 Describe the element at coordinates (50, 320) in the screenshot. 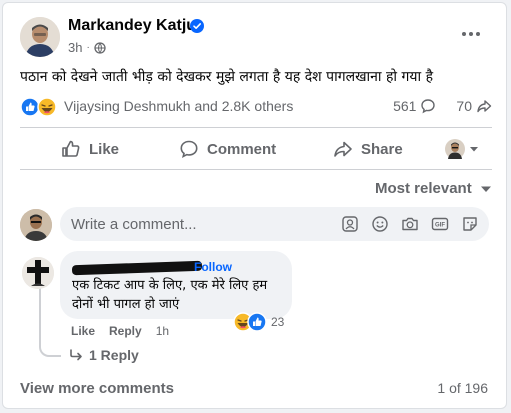

I see `reply-thread-line` at that location.